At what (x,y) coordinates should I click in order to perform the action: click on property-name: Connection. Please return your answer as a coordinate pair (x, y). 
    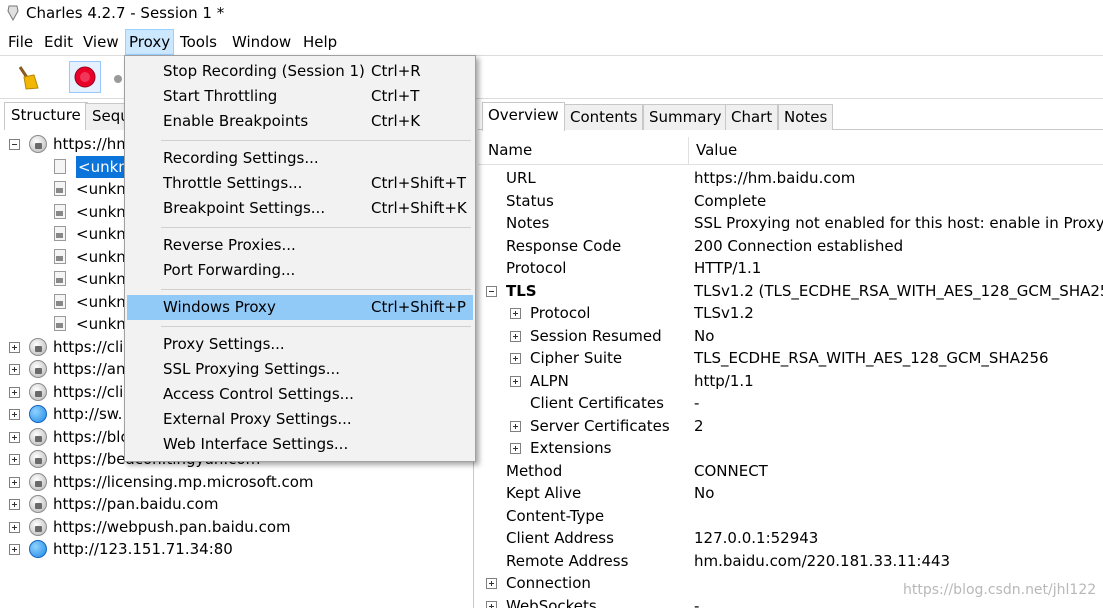
    Looking at the image, I should click on (548, 583).